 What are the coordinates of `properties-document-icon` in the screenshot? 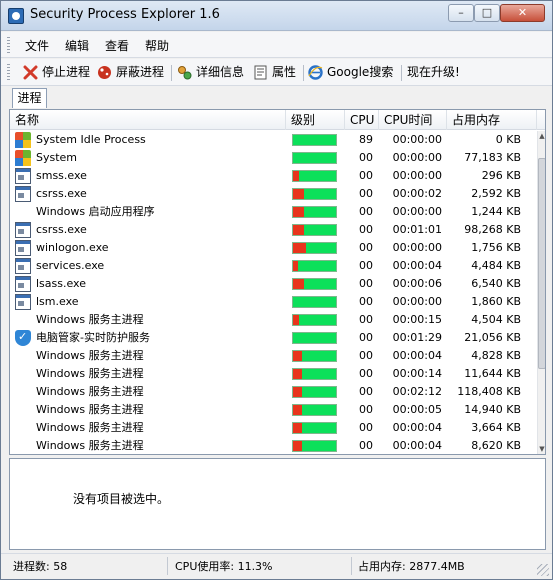 It's located at (260, 72).